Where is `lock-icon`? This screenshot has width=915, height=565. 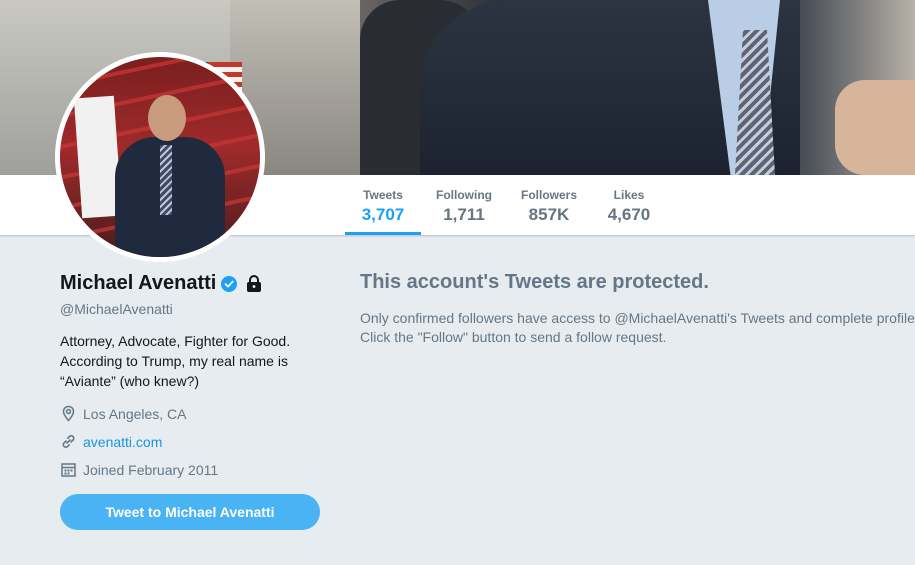 lock-icon is located at coordinates (254, 283).